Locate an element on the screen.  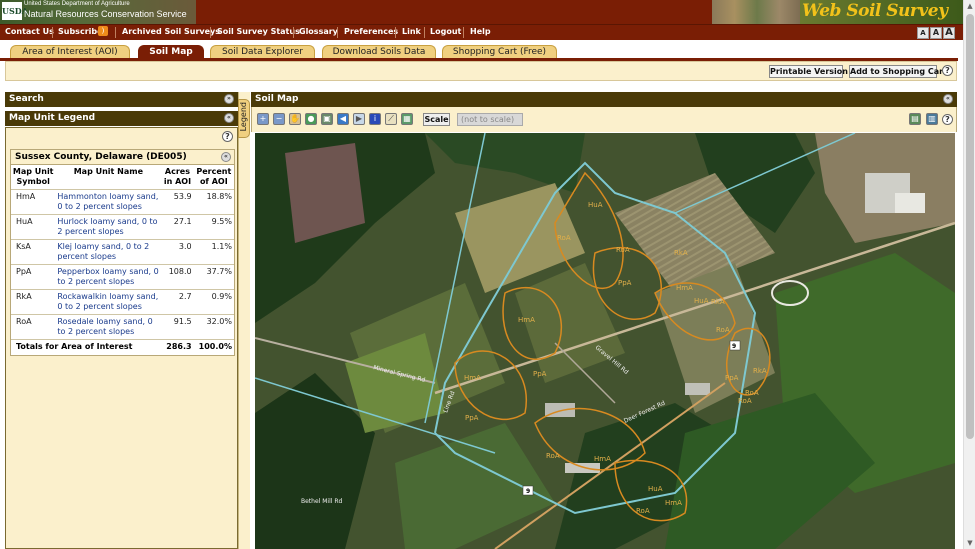
nav-logout: Logout is located at coordinates (445, 31).